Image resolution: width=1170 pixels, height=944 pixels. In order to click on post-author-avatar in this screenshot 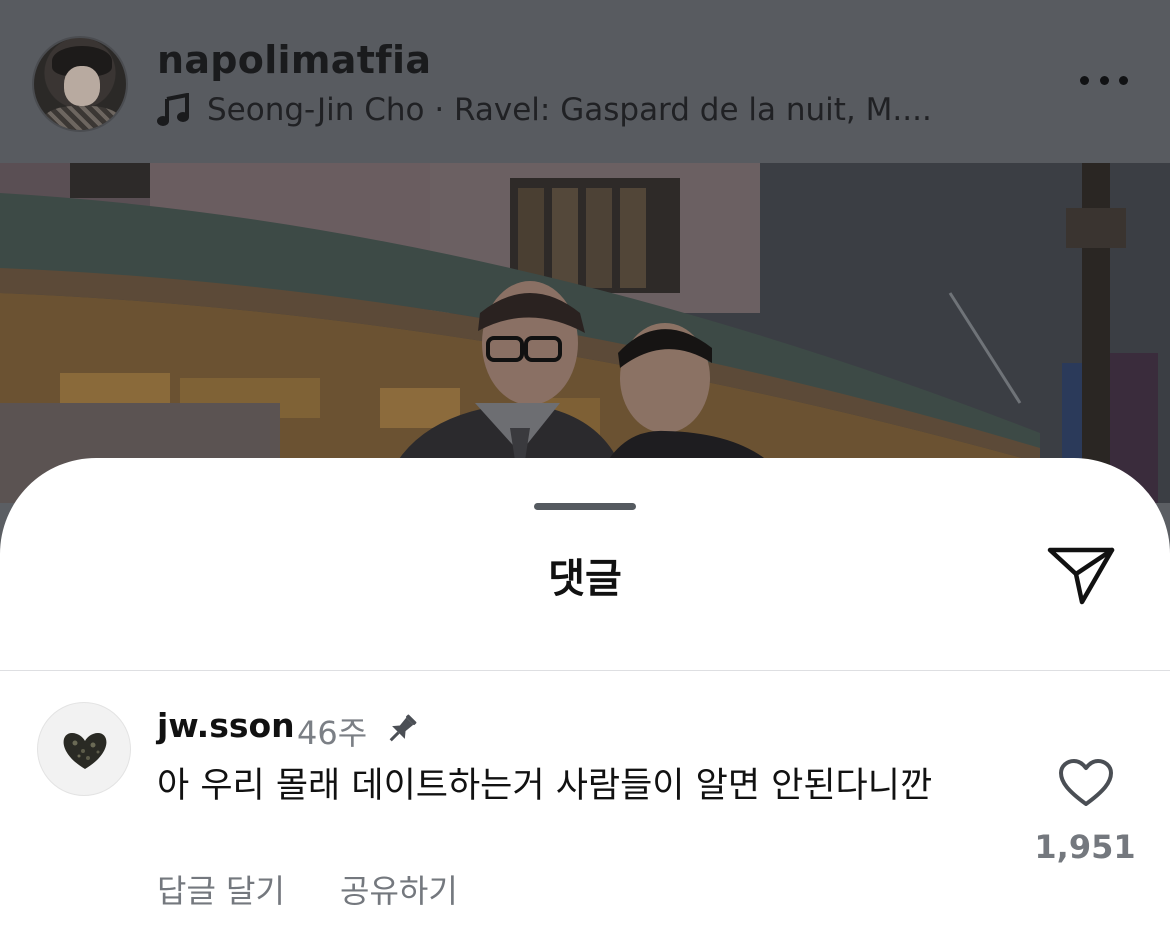, I will do `click(80, 84)`.